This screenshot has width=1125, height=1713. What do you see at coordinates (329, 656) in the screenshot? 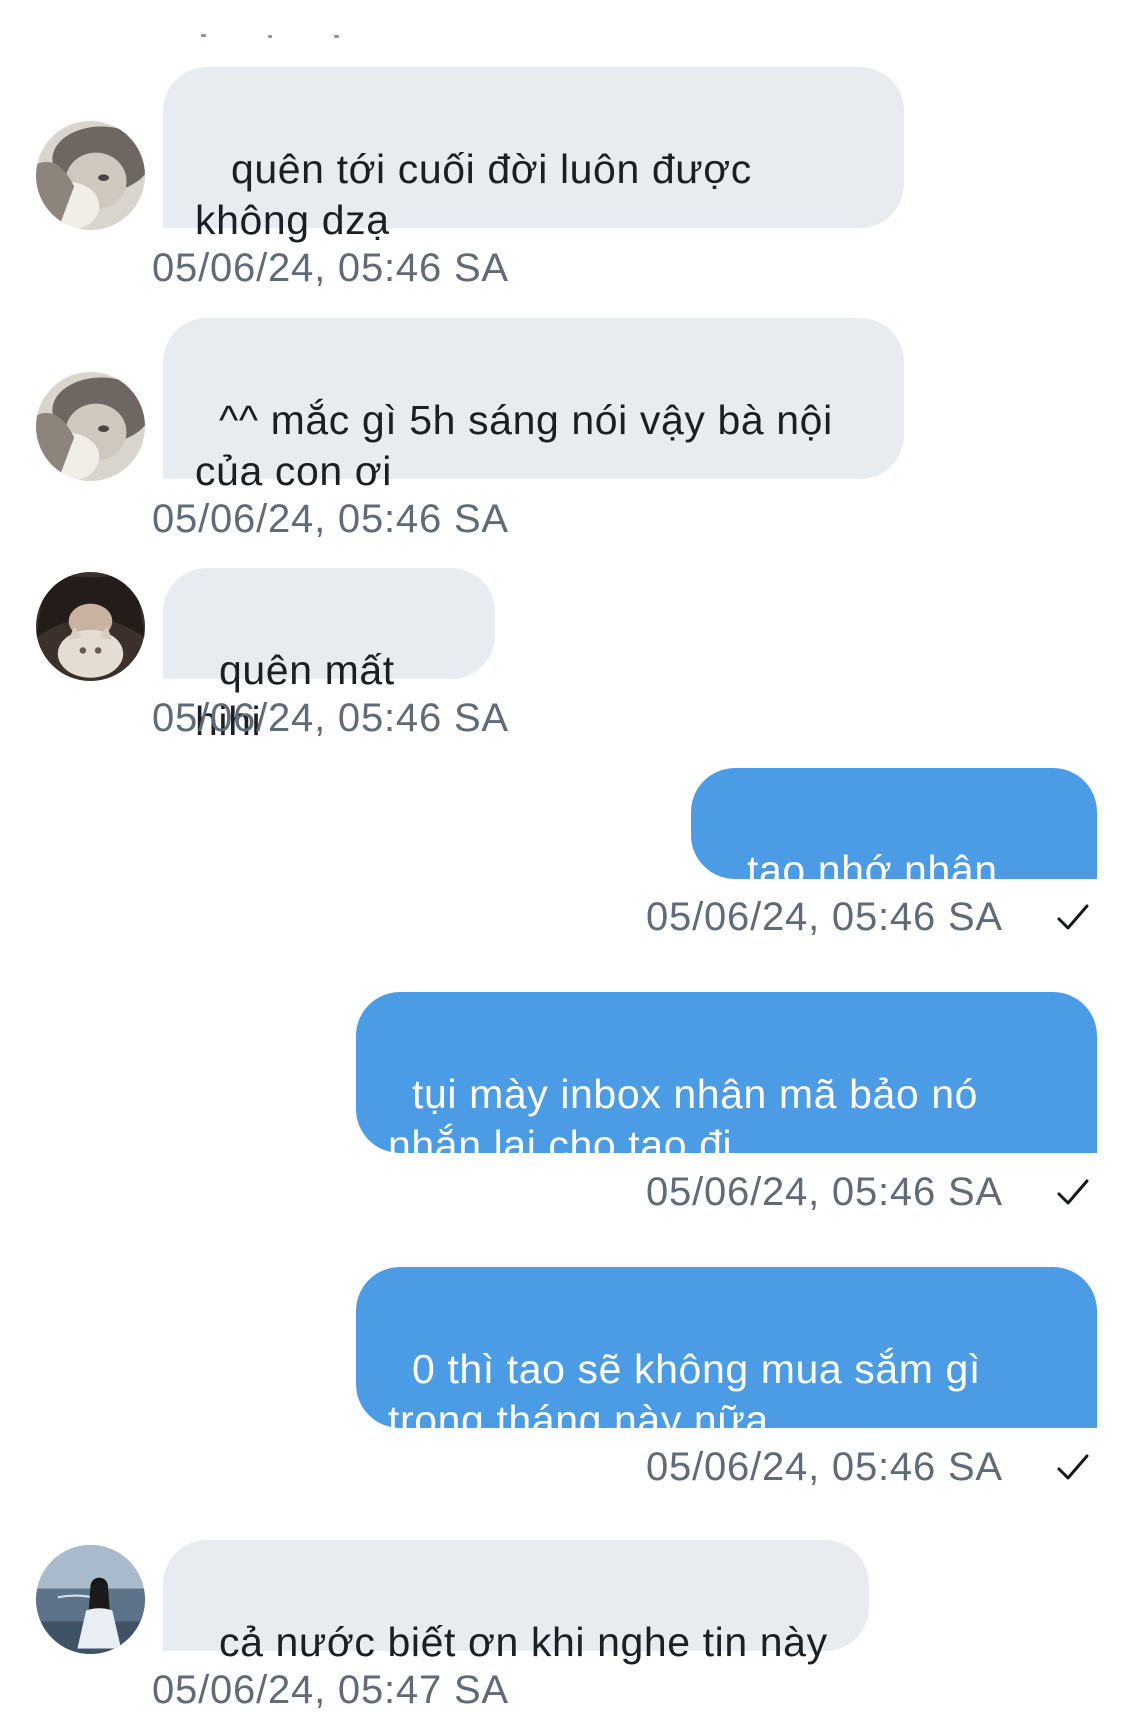
I see `message-bubble: quên mất hihi` at bounding box center [329, 656].